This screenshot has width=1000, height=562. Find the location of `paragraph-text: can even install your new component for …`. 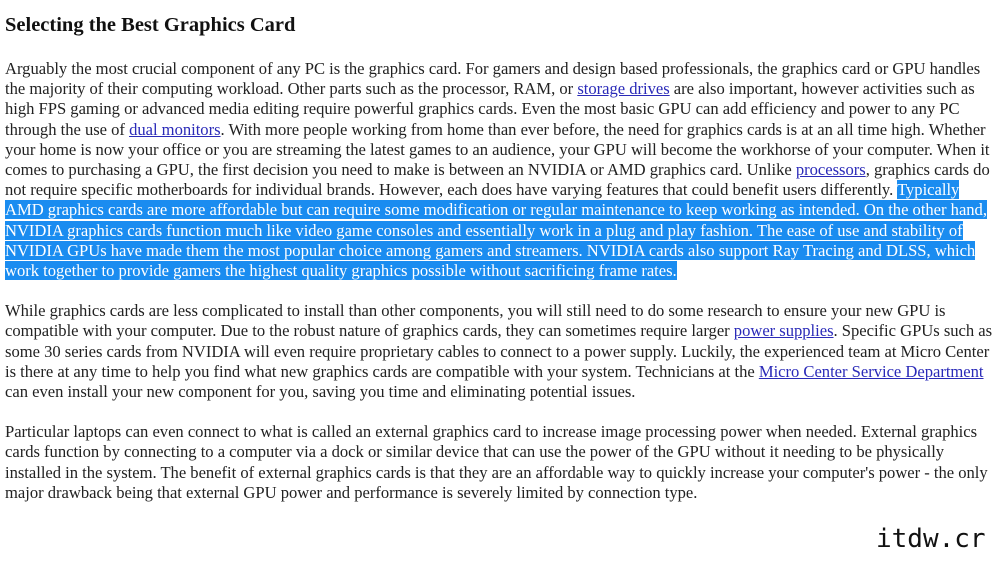

paragraph-text: can even install your new component for … is located at coordinates (320, 392).